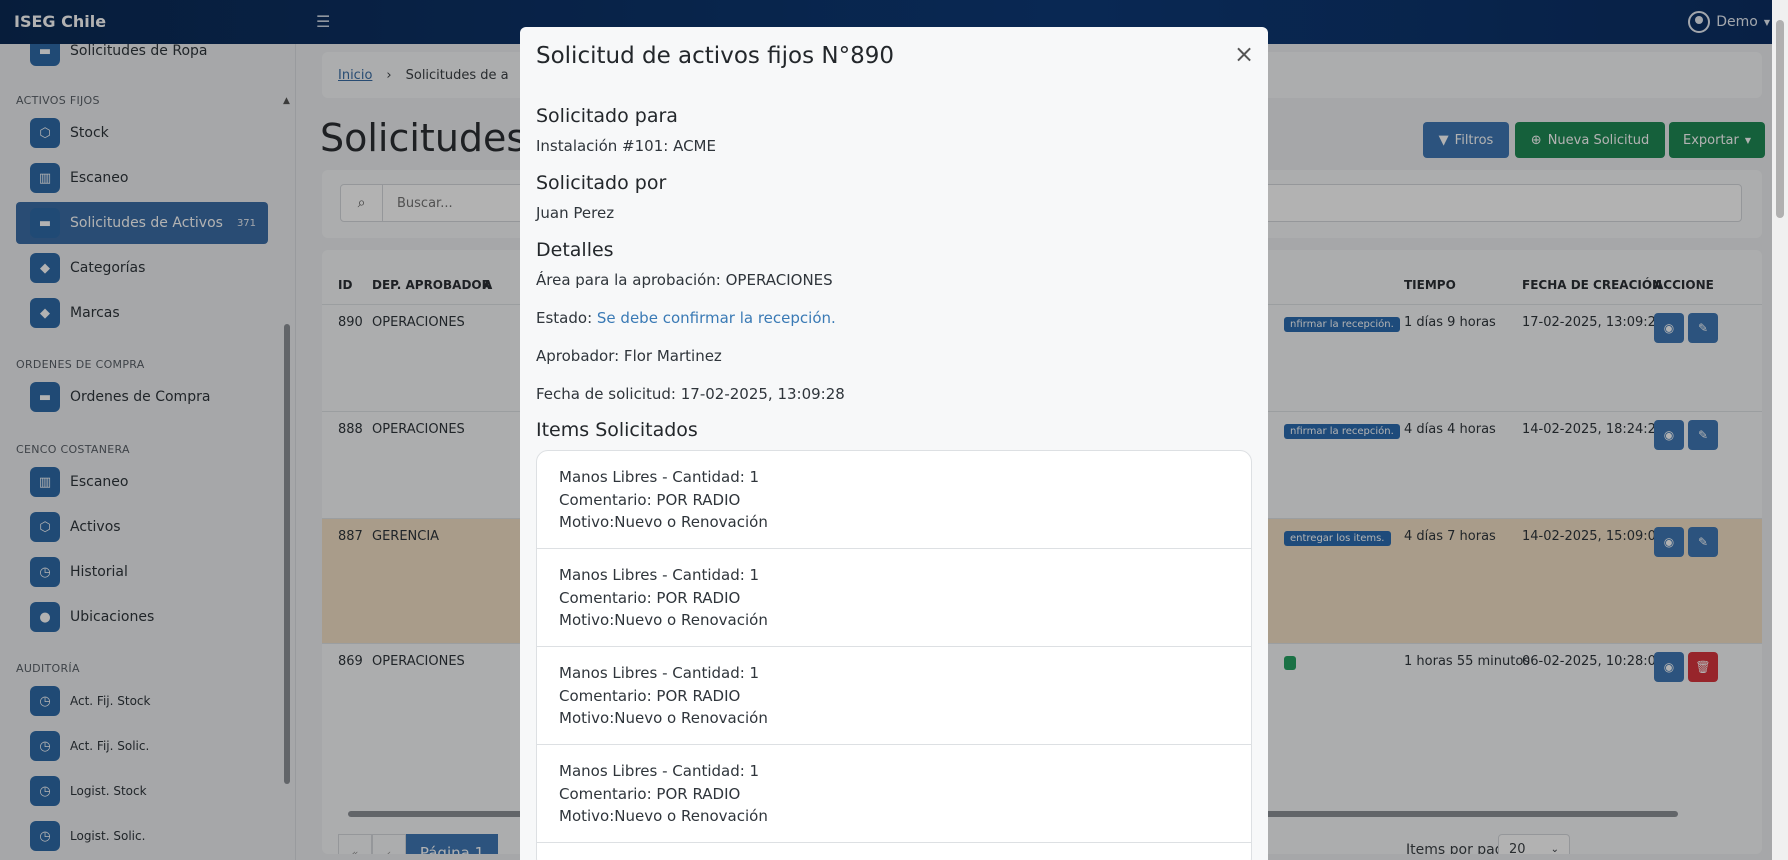 The width and height of the screenshot is (1788, 860). Describe the element at coordinates (1780, 430) in the screenshot. I see `page-scrollbar` at that location.